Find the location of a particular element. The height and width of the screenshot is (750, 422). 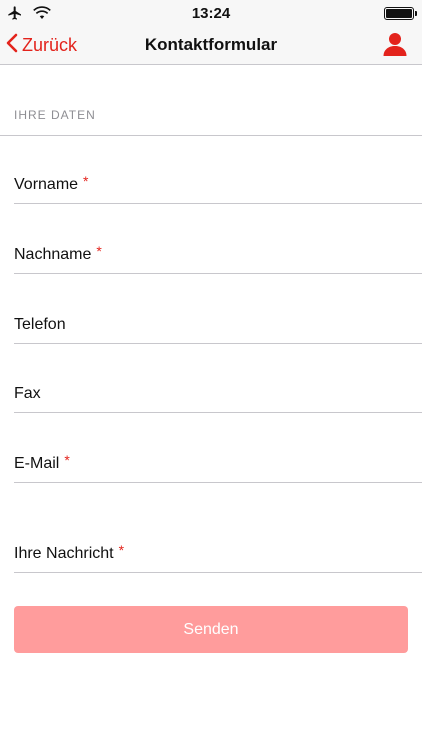

status-time: 13:24 is located at coordinates (211, 13).